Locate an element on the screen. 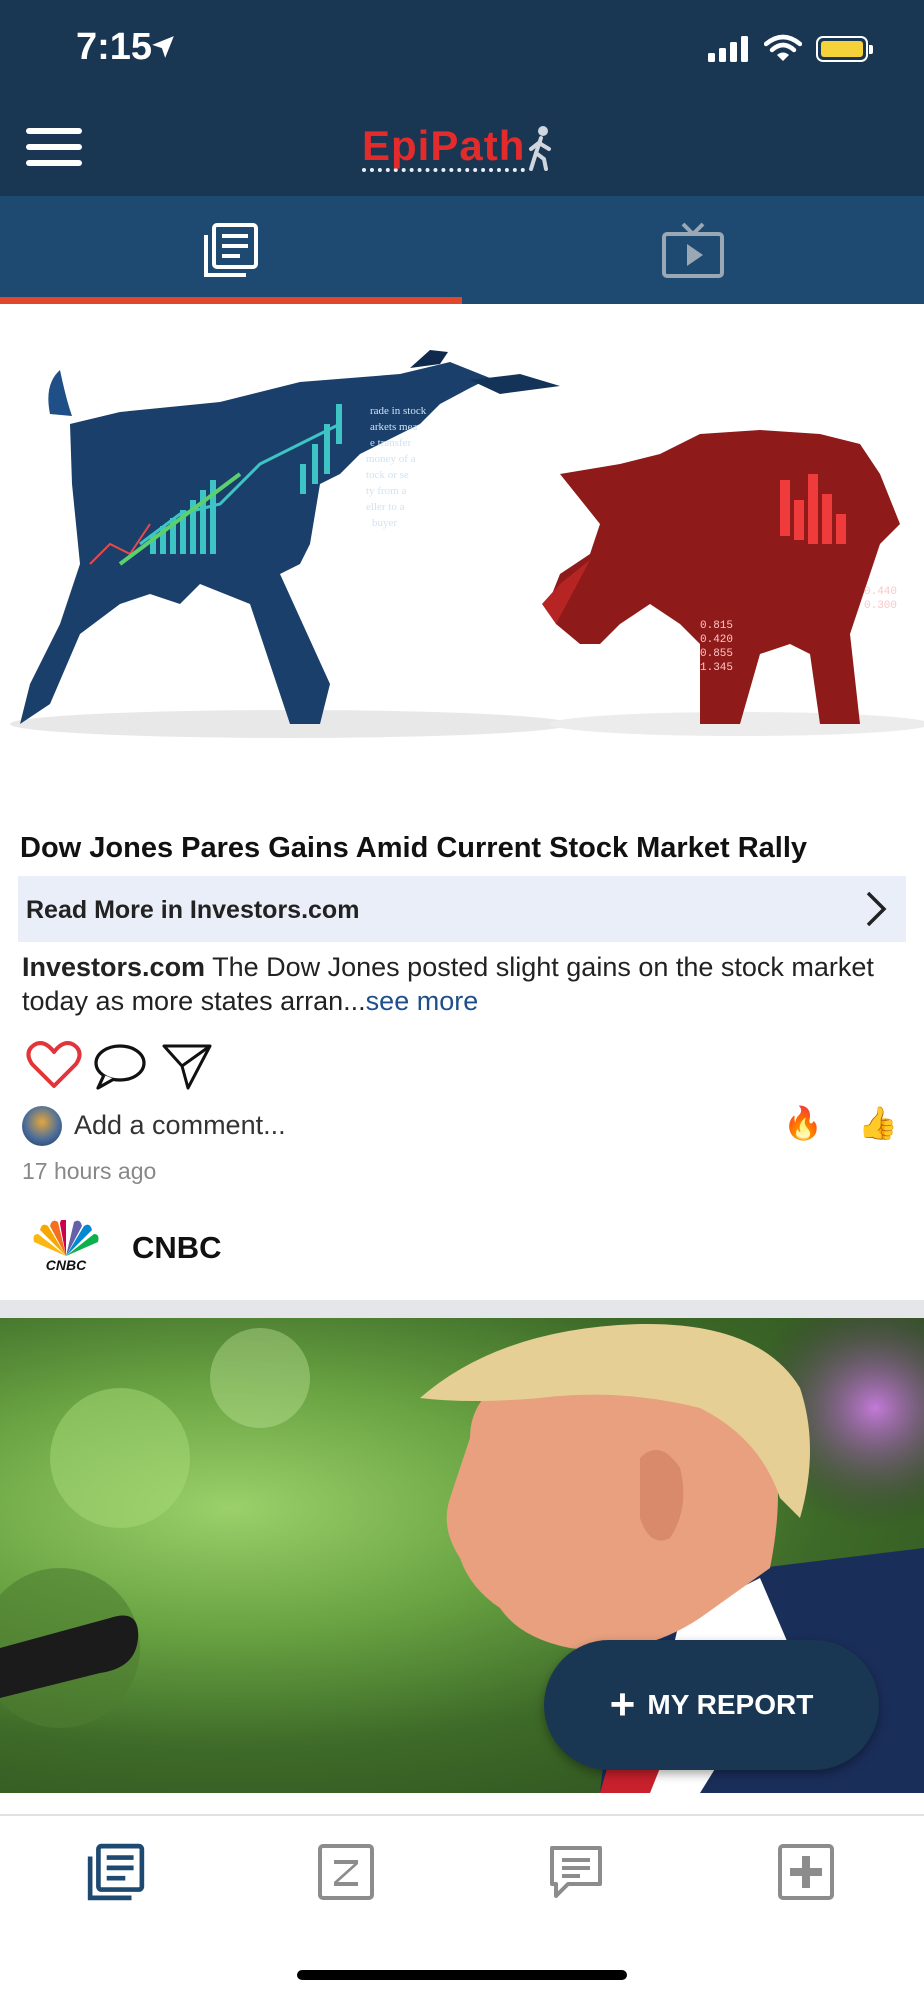 This screenshot has width=924, height=2002. plus-square-icon is located at coordinates (806, 1872).